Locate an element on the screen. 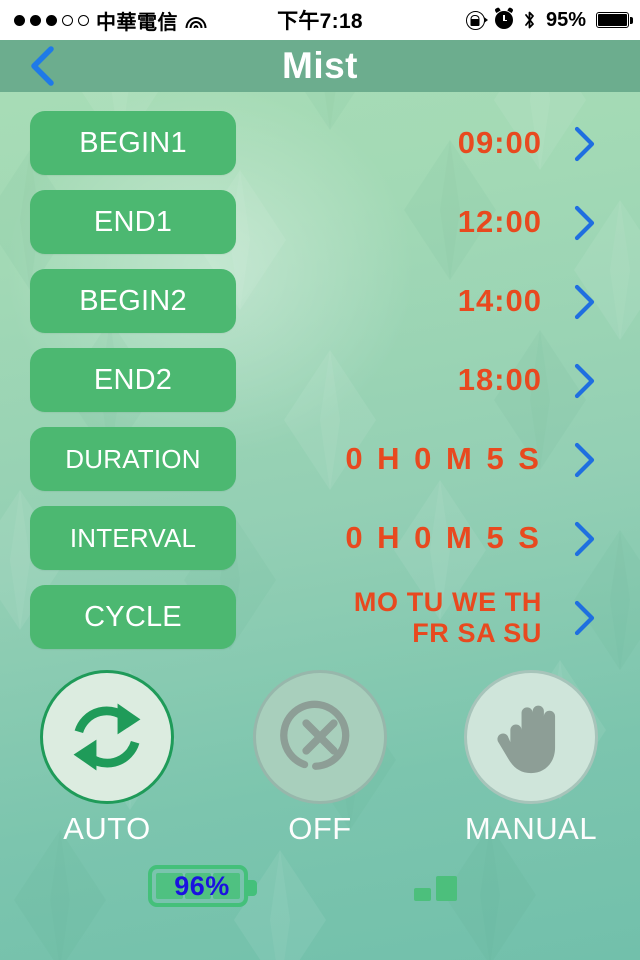 This screenshot has width=640, height=960. label-button-cycle: CYCLE is located at coordinates (133, 617).